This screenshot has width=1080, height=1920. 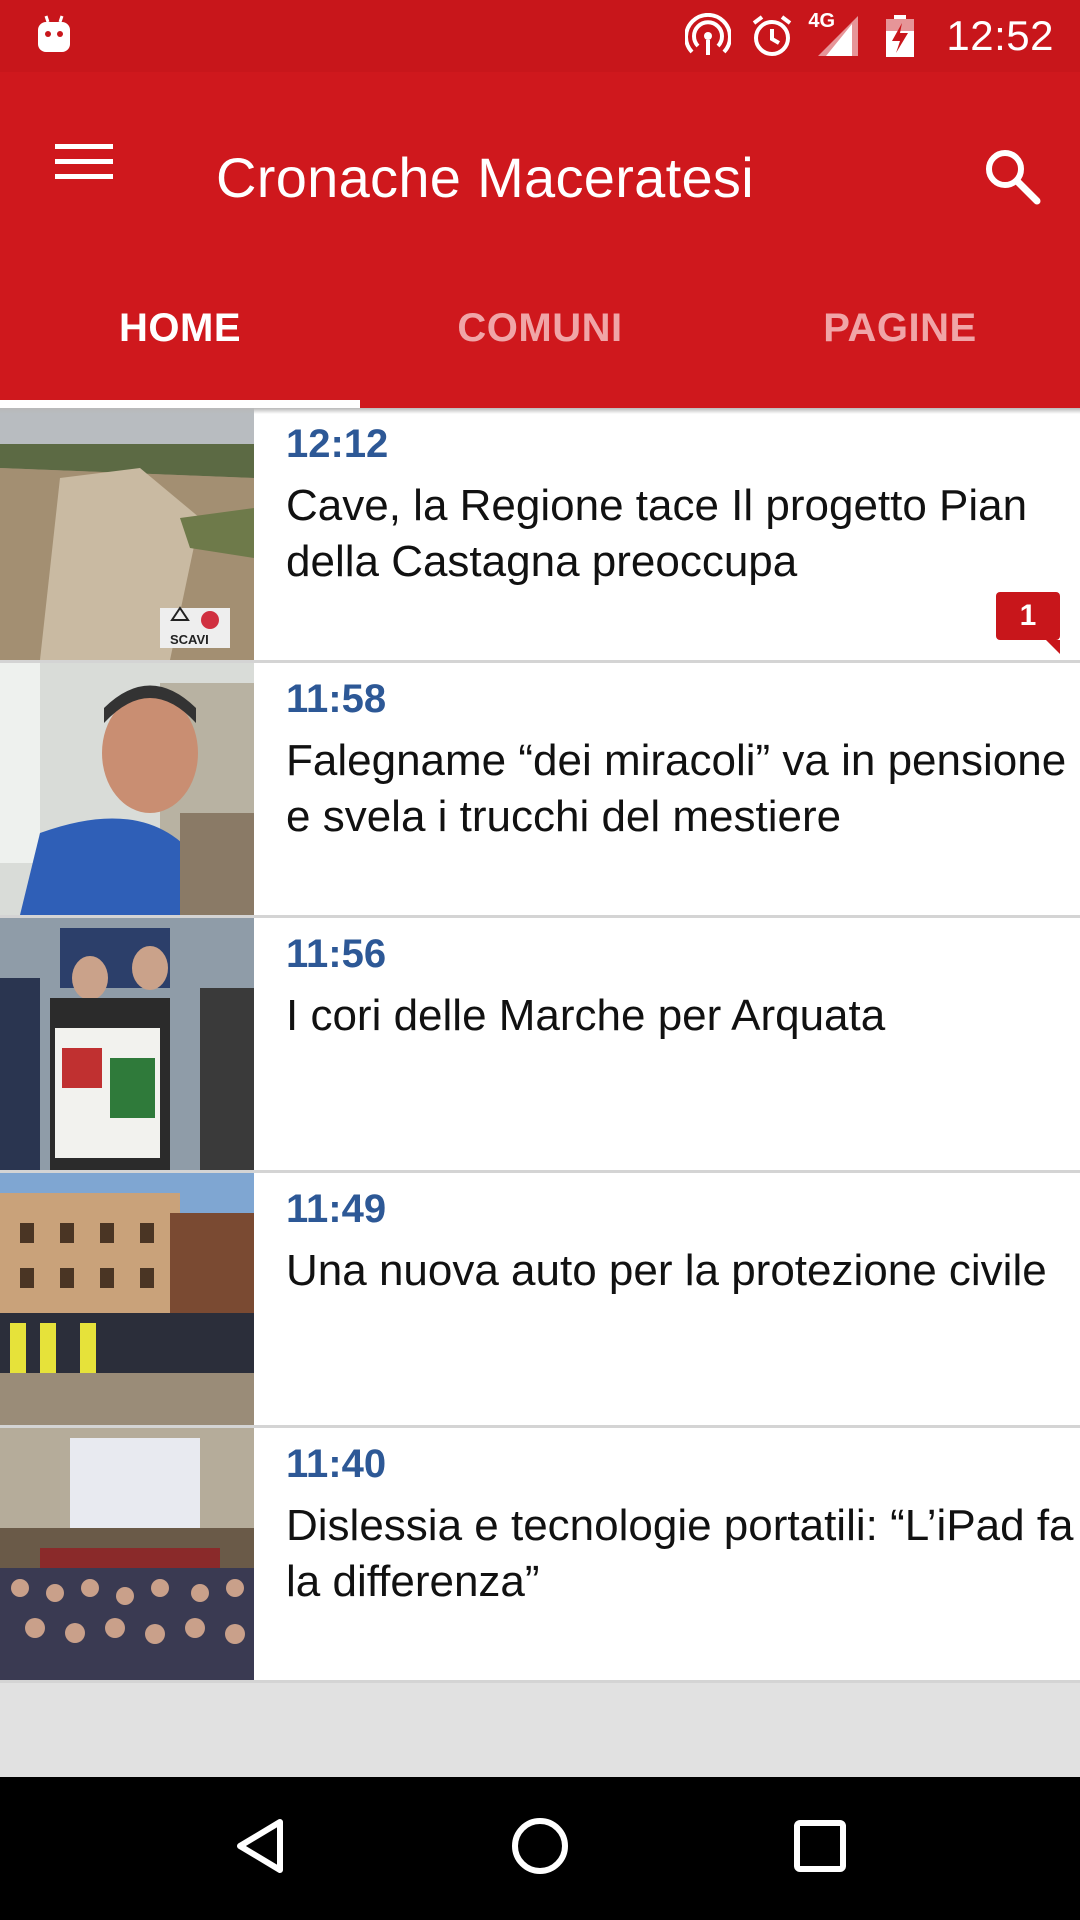 What do you see at coordinates (1028, 623) in the screenshot?
I see `comment-count-badge: 1` at bounding box center [1028, 623].